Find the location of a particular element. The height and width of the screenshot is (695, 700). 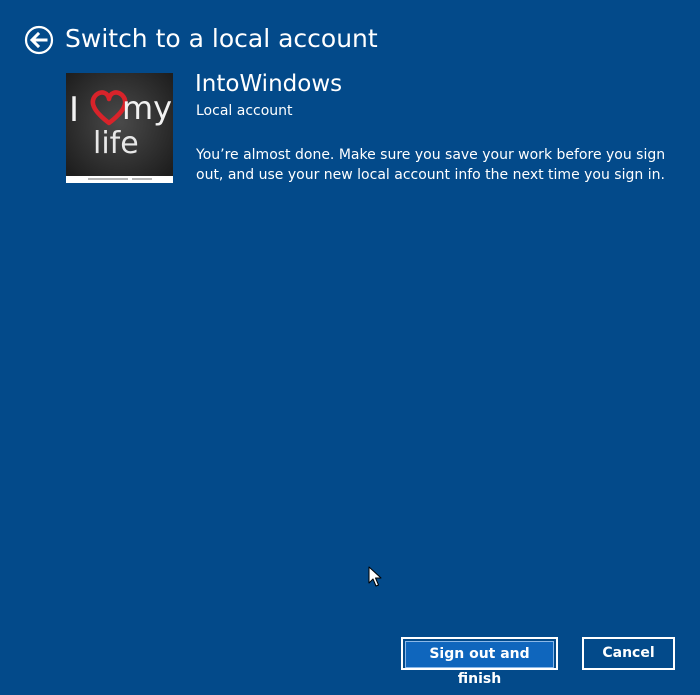

back-button is located at coordinates (39, 40).